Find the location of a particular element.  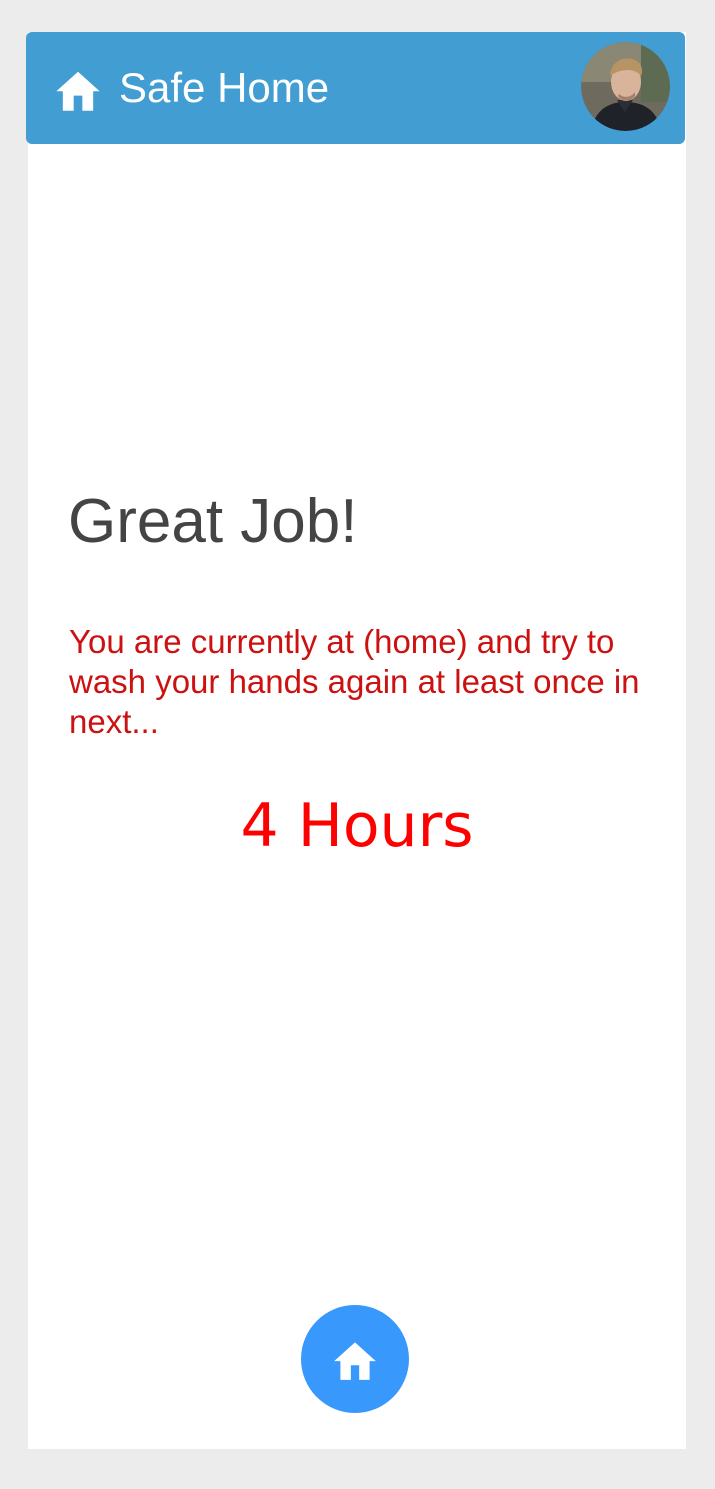

success-heading: Great Job! is located at coordinates (213, 521).